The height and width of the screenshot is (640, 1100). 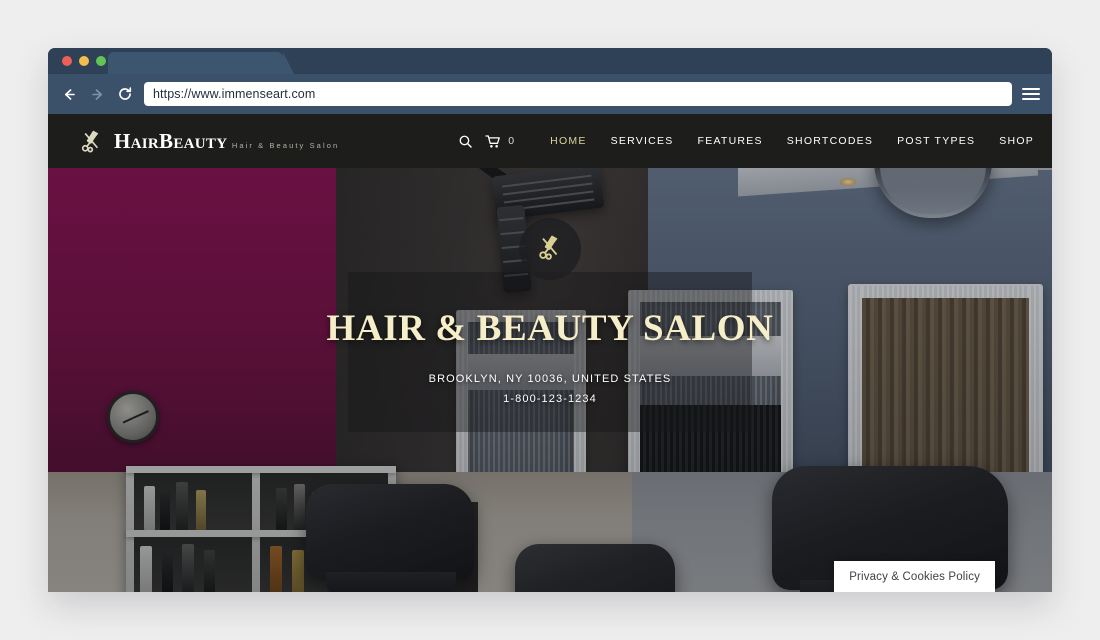 What do you see at coordinates (730, 141) in the screenshot?
I see `nav-item-features: FEATURES` at bounding box center [730, 141].